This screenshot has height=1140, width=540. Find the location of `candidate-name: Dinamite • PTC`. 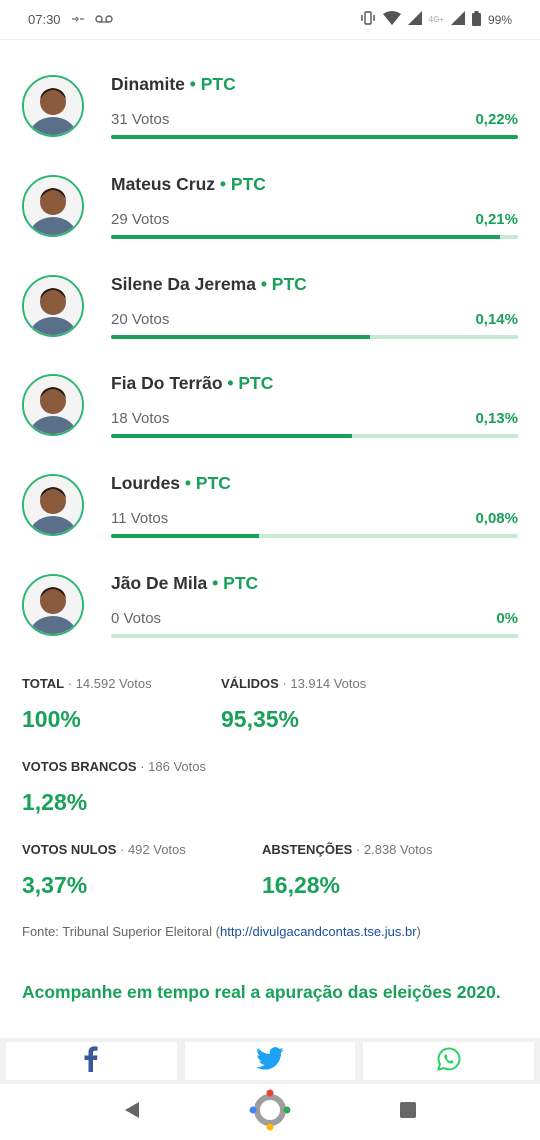

candidate-name: Dinamite • PTC is located at coordinates (173, 84).